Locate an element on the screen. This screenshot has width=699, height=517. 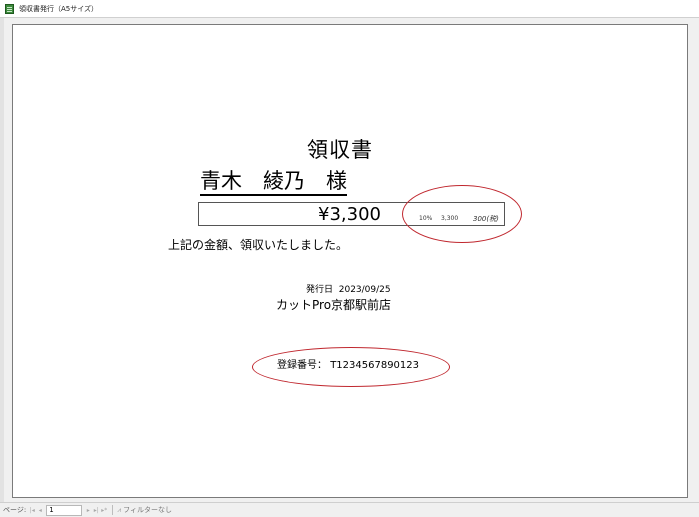
page-label: ページ: is located at coordinates (15, 510).